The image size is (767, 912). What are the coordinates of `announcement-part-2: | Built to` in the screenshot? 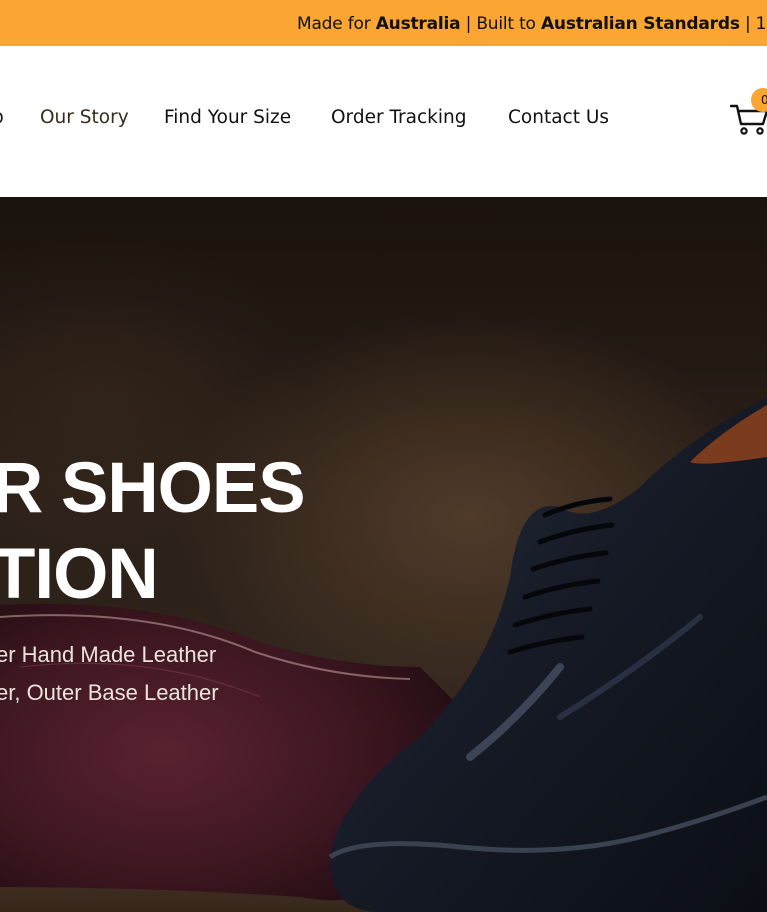 It's located at (500, 24).